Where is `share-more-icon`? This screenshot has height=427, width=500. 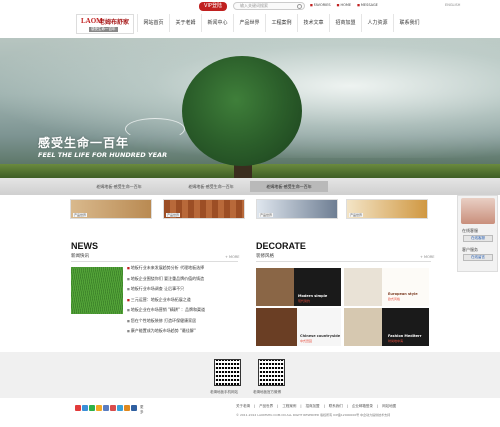
share-more-icon is located at coordinates (134, 408).